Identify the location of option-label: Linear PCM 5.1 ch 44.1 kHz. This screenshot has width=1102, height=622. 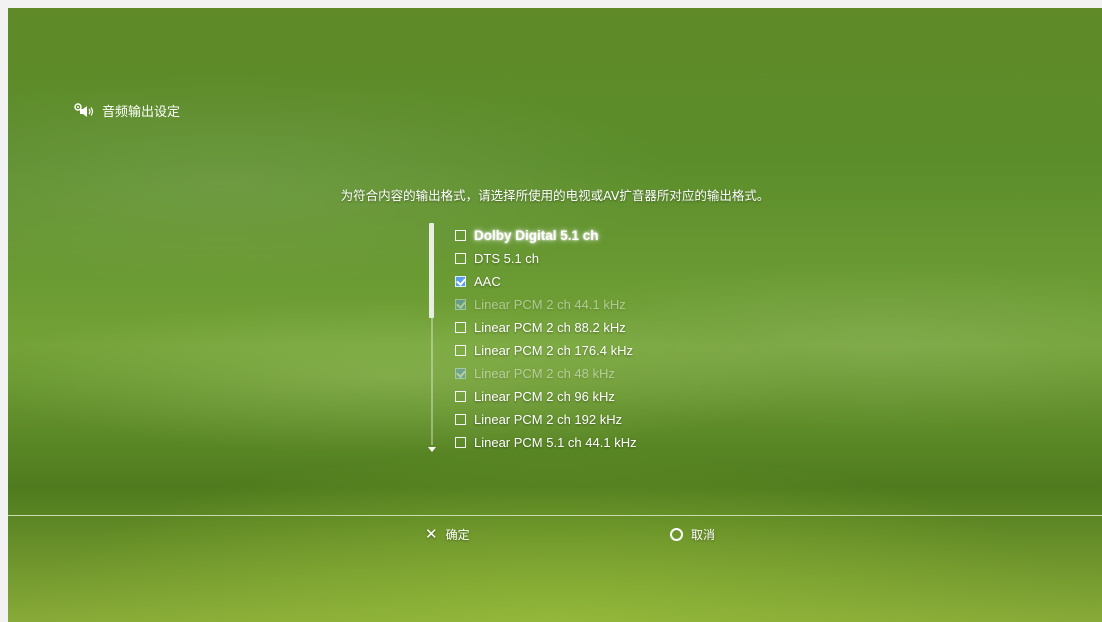
(555, 442).